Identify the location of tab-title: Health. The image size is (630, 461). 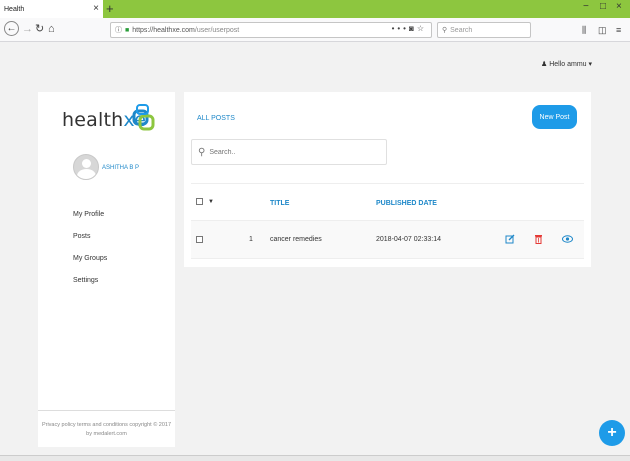
(14, 9).